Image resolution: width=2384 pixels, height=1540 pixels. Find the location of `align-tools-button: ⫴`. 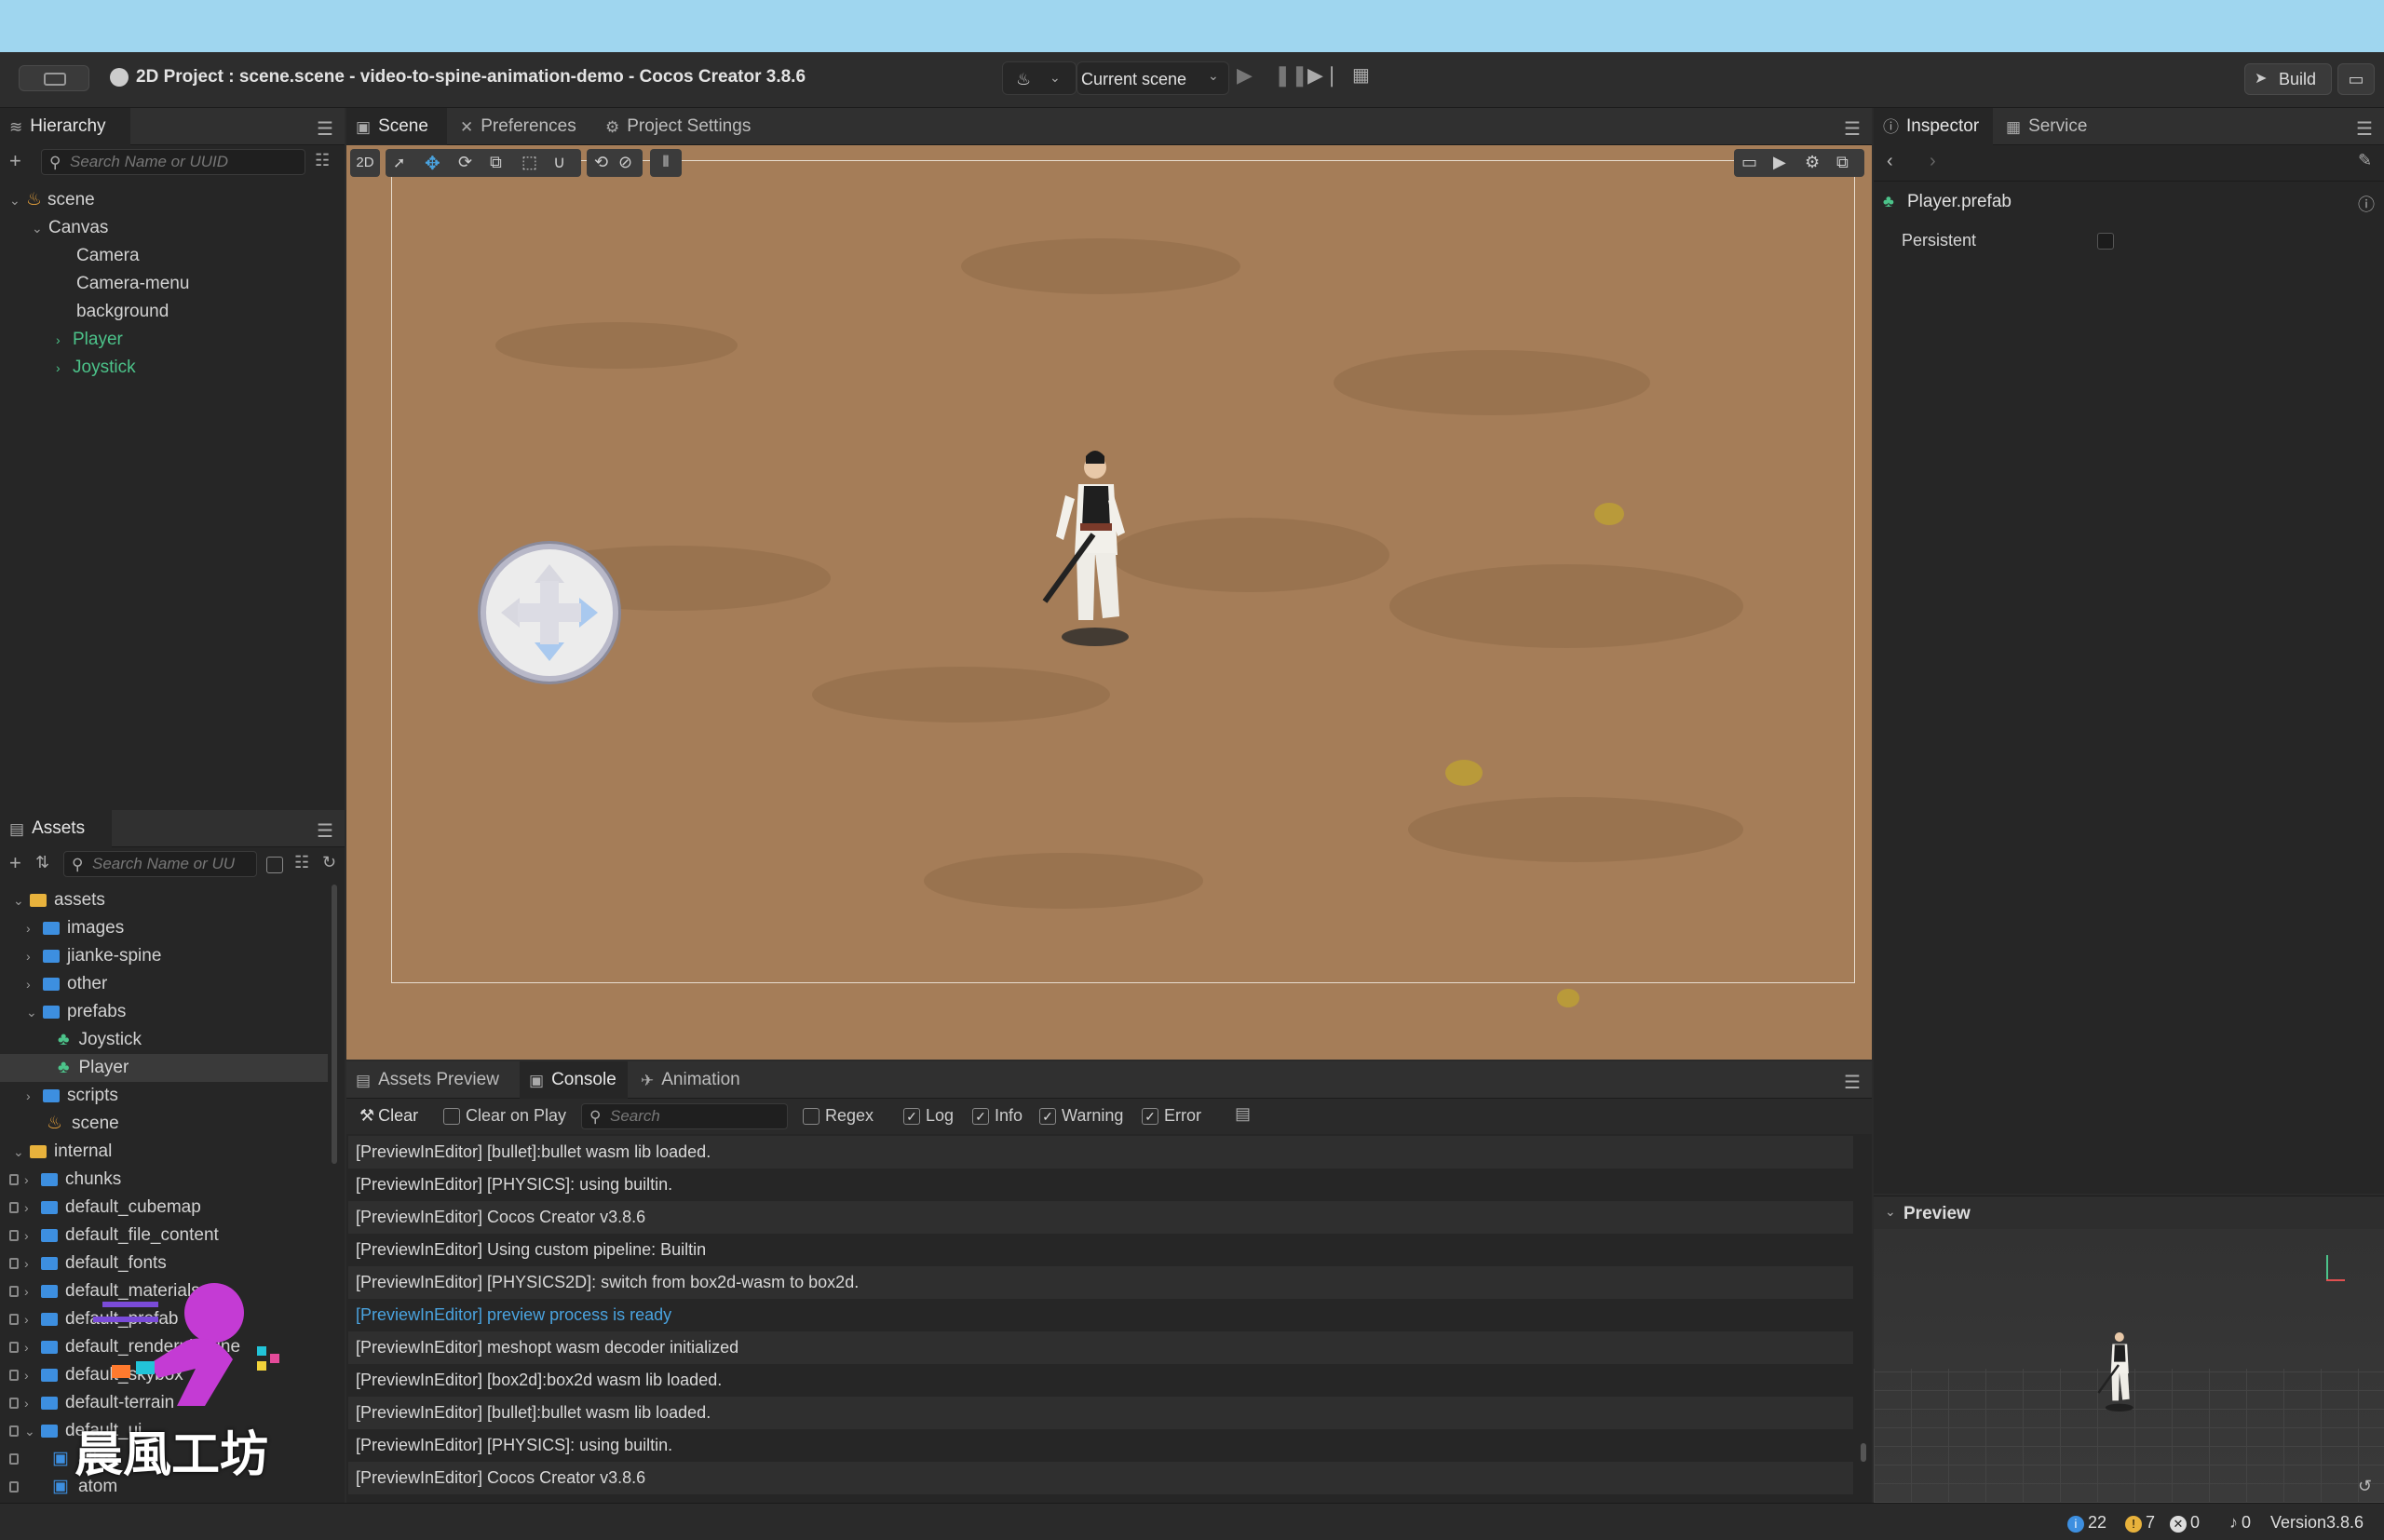

align-tools-button: ⫴ is located at coordinates (666, 163).